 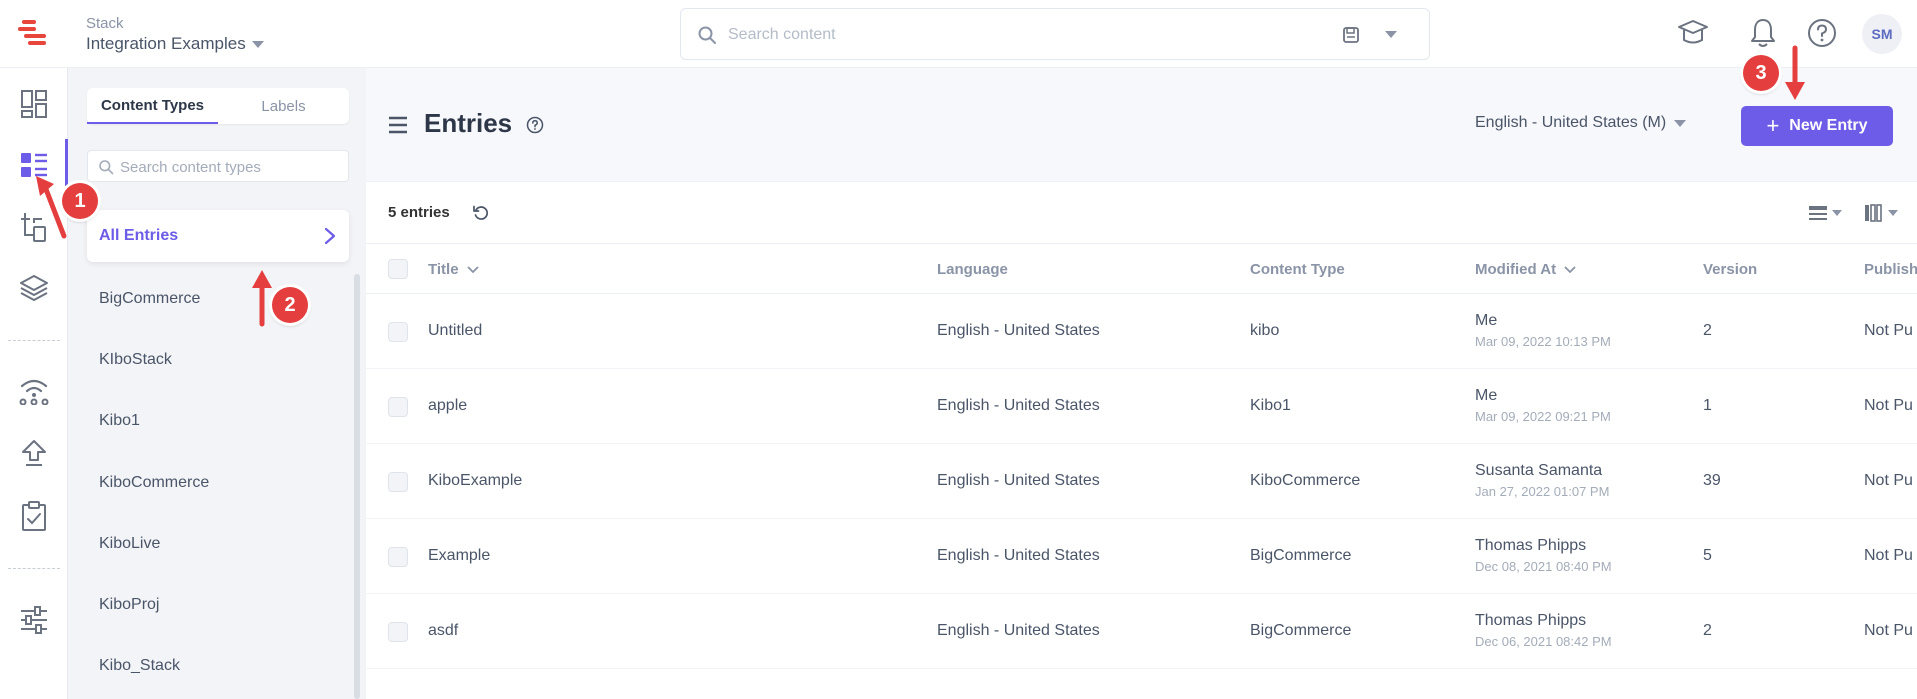 What do you see at coordinates (398, 125) in the screenshot?
I see `menu-hamburger-icon` at bounding box center [398, 125].